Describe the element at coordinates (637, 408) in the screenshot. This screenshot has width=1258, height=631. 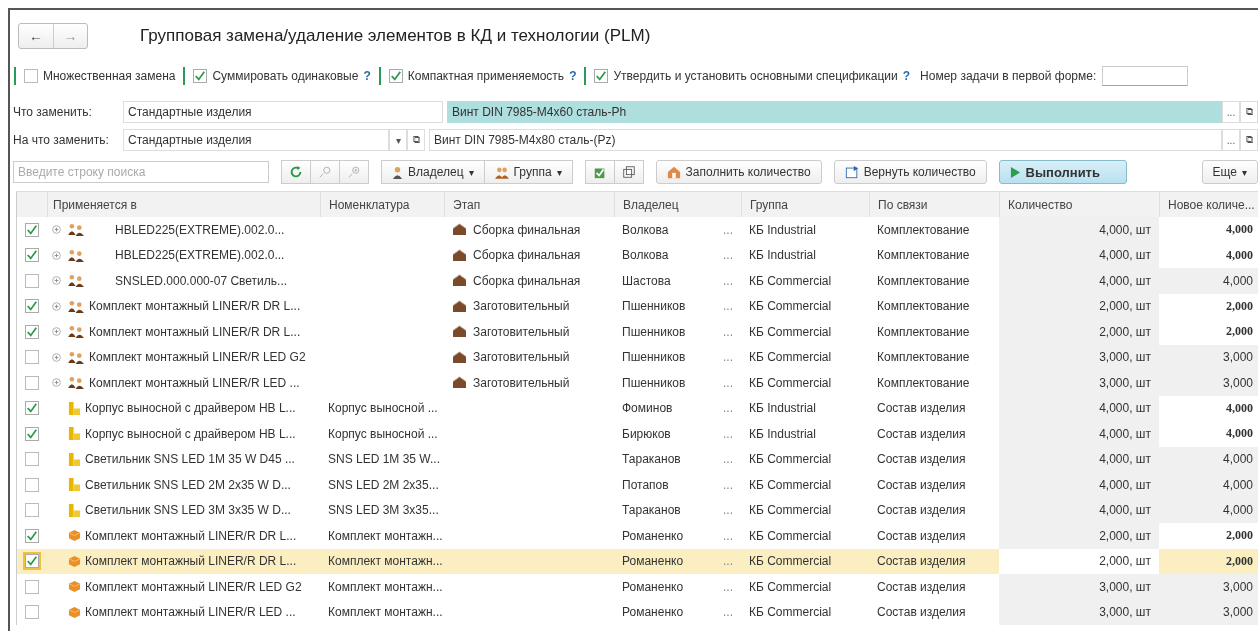
I see `table-row: Корпус выносной с драйвером HB L... Корпус выносной ... Фоминов ... КБ Industrial Состав изделия 4,000, шт 4,000` at that location.